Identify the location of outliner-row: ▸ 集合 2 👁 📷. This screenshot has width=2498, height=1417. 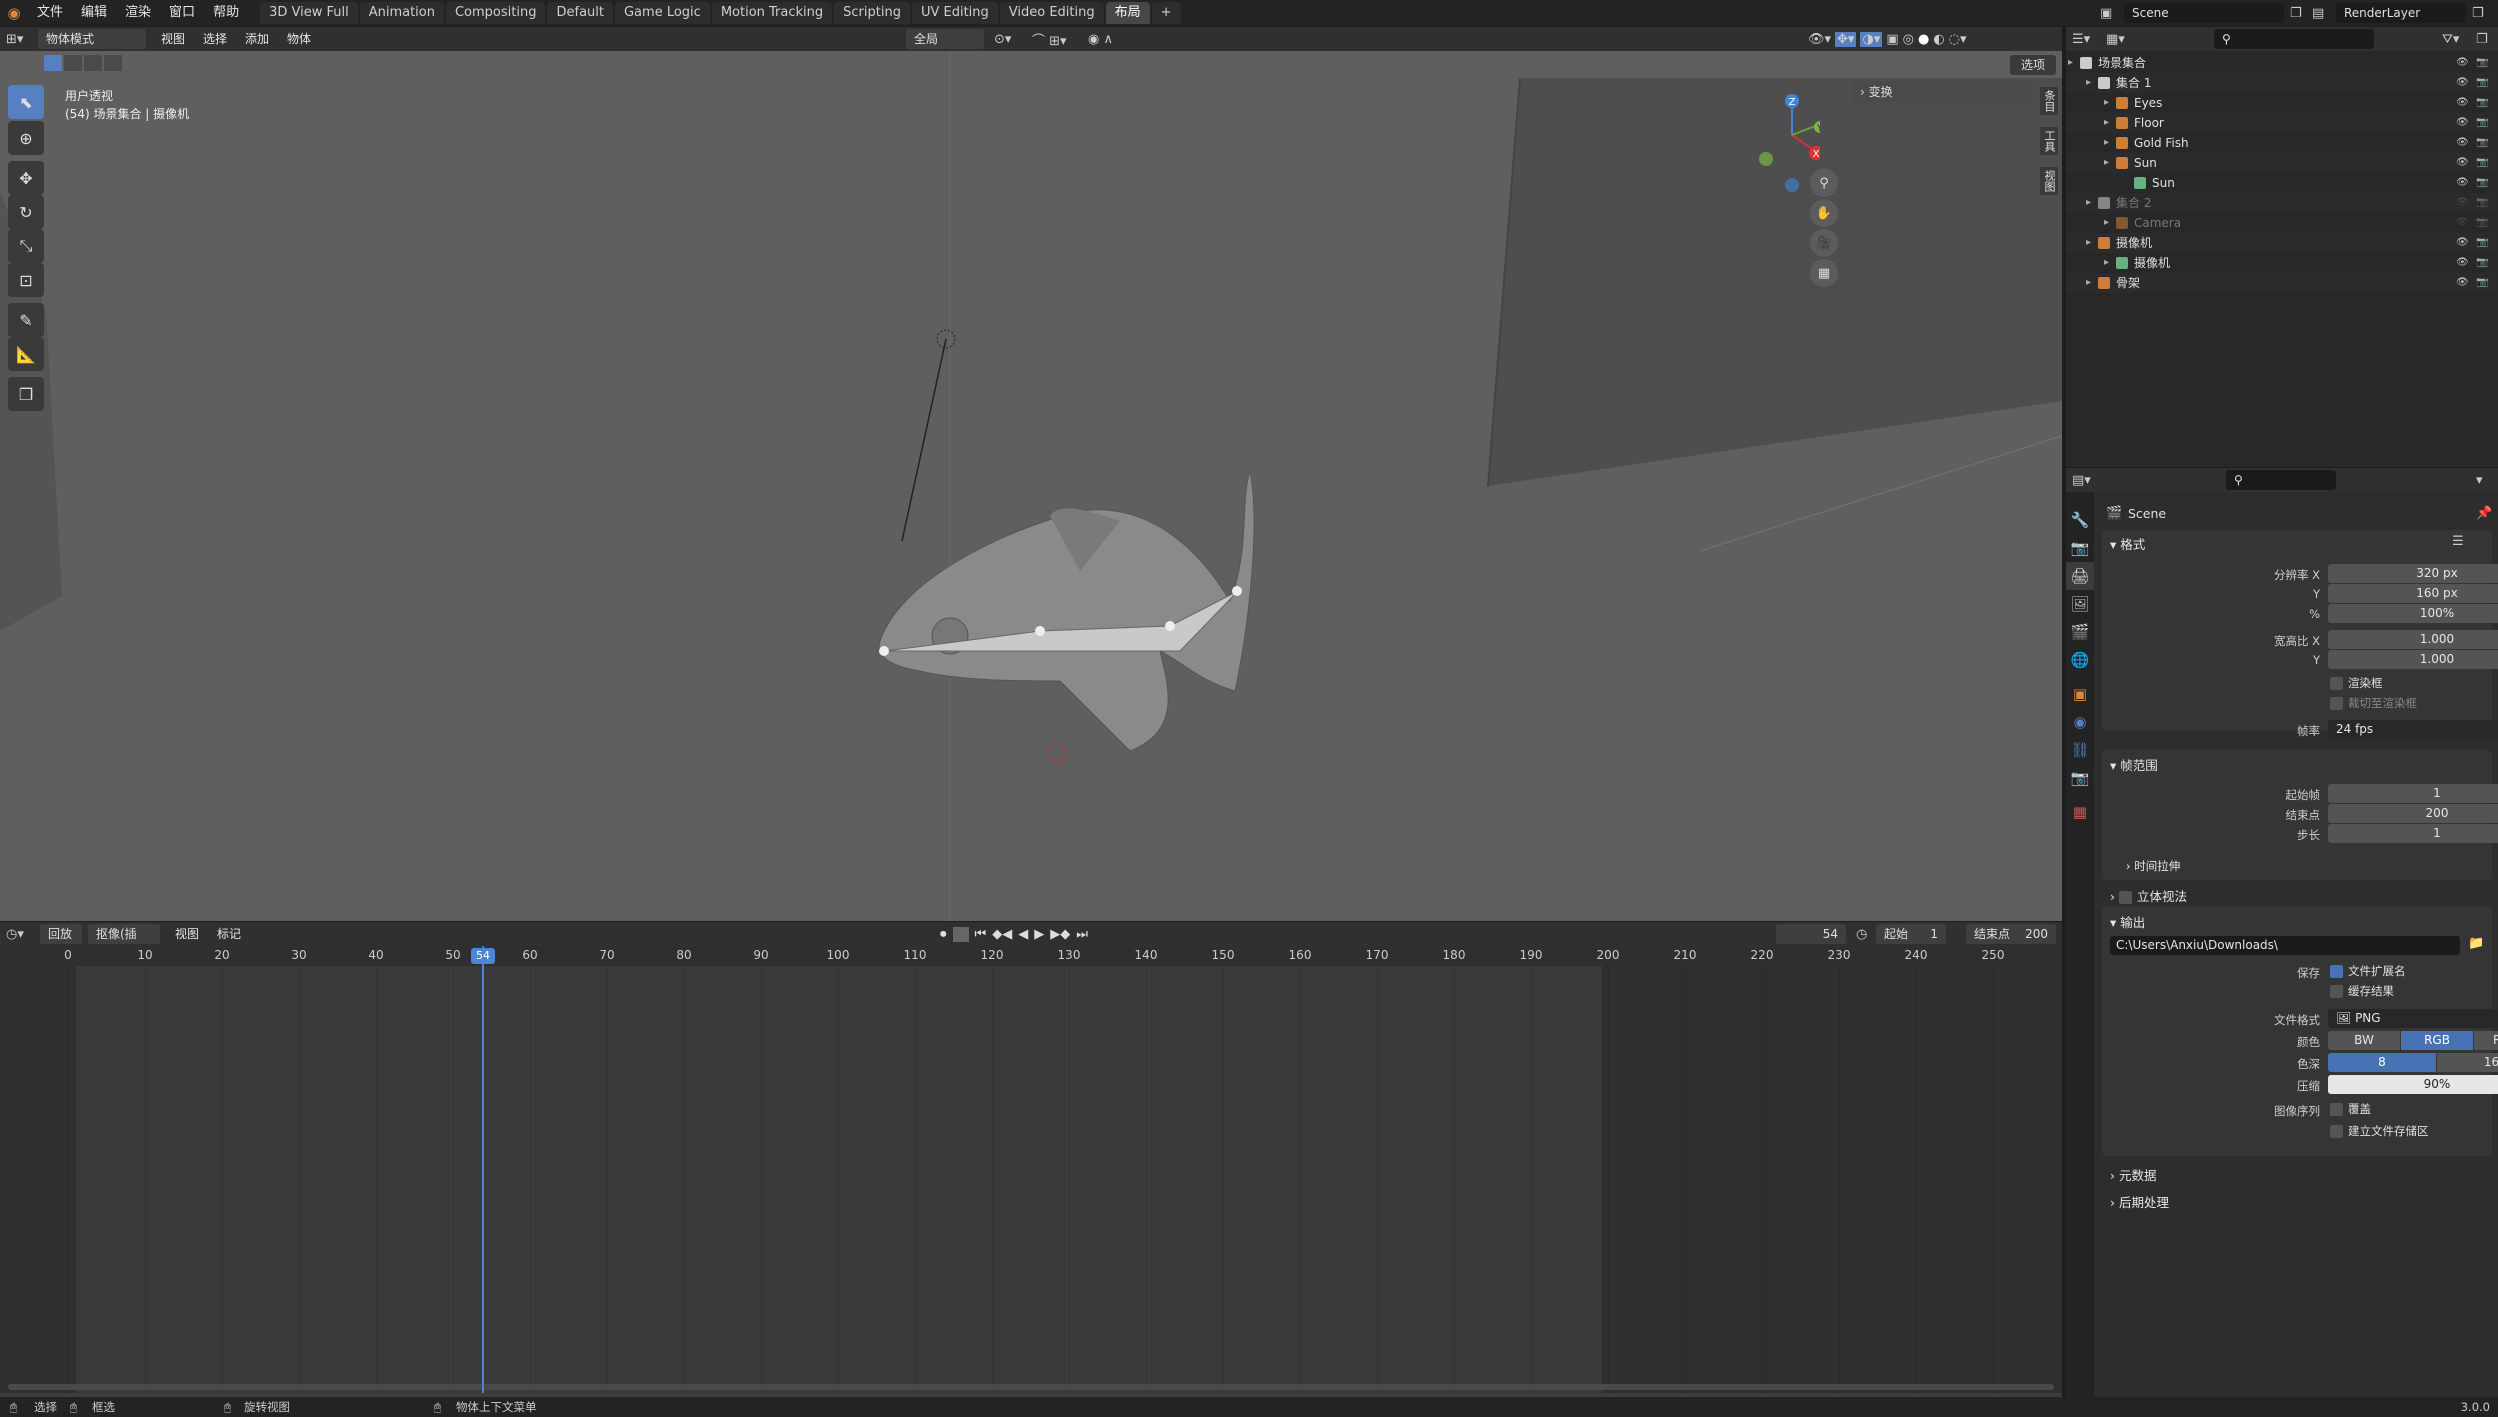
(2281, 203).